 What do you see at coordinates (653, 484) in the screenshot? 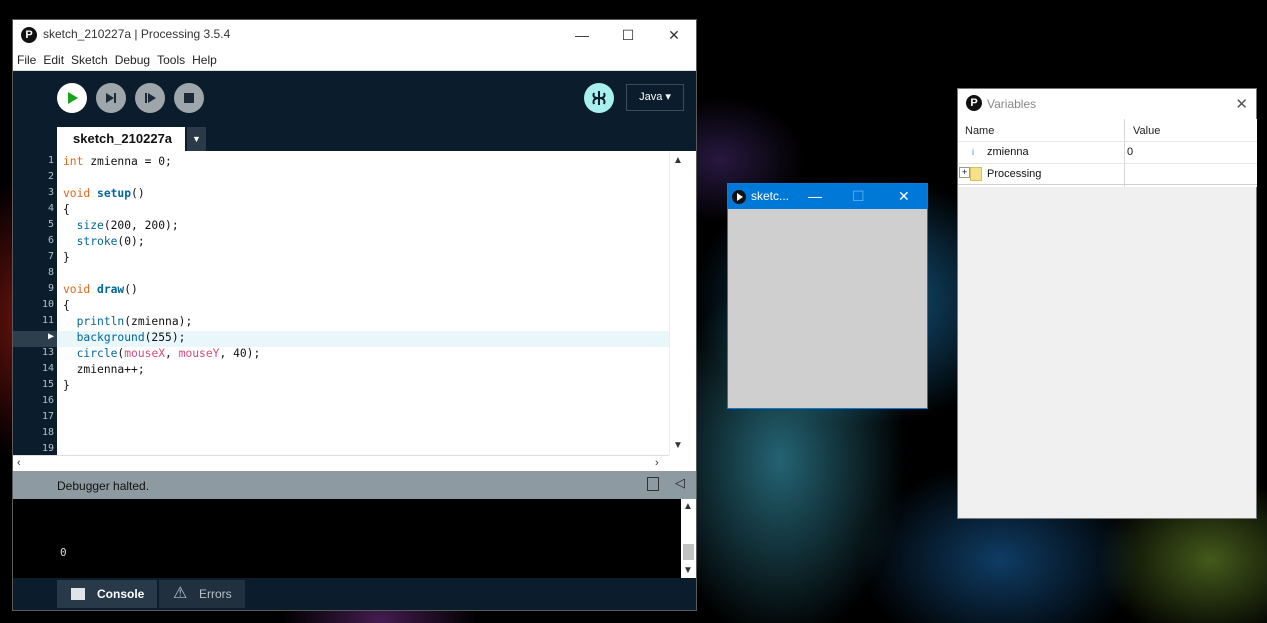
I see `variables-inspector-icon` at bounding box center [653, 484].